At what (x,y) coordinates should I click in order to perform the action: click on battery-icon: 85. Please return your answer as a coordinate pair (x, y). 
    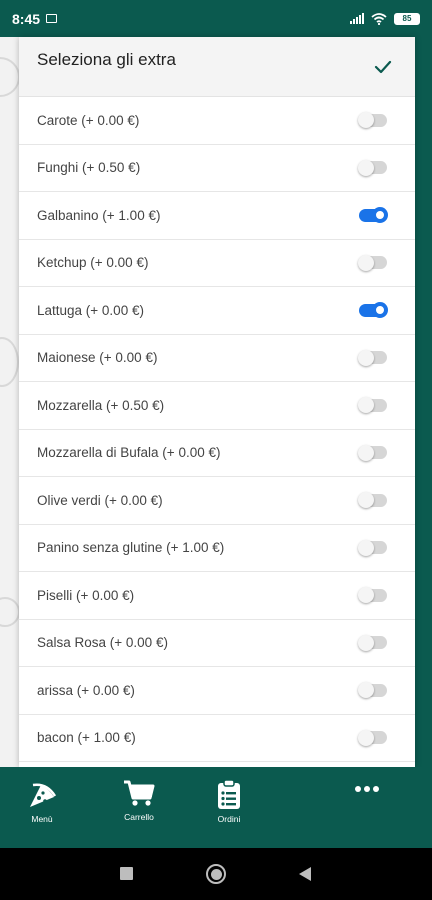
    Looking at the image, I should click on (407, 18).